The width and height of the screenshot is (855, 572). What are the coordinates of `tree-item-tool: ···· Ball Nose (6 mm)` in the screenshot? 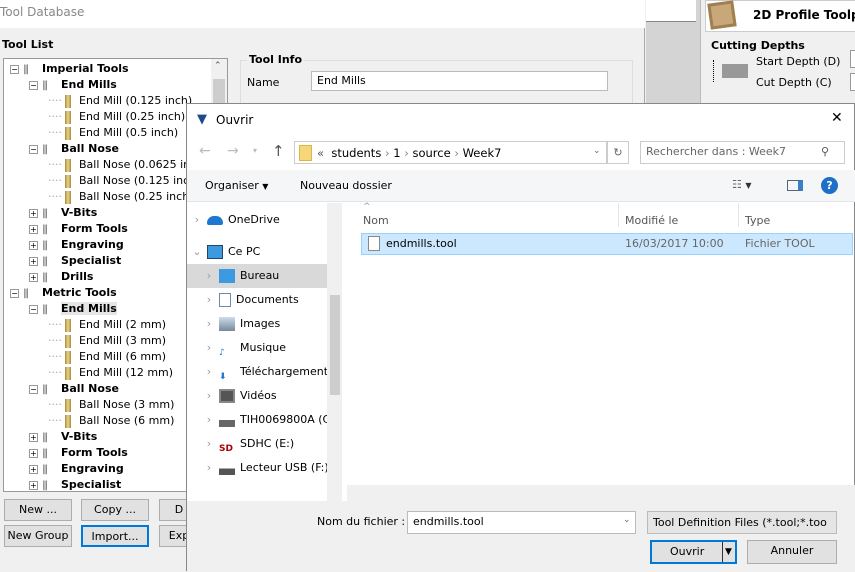 It's located at (111, 421).